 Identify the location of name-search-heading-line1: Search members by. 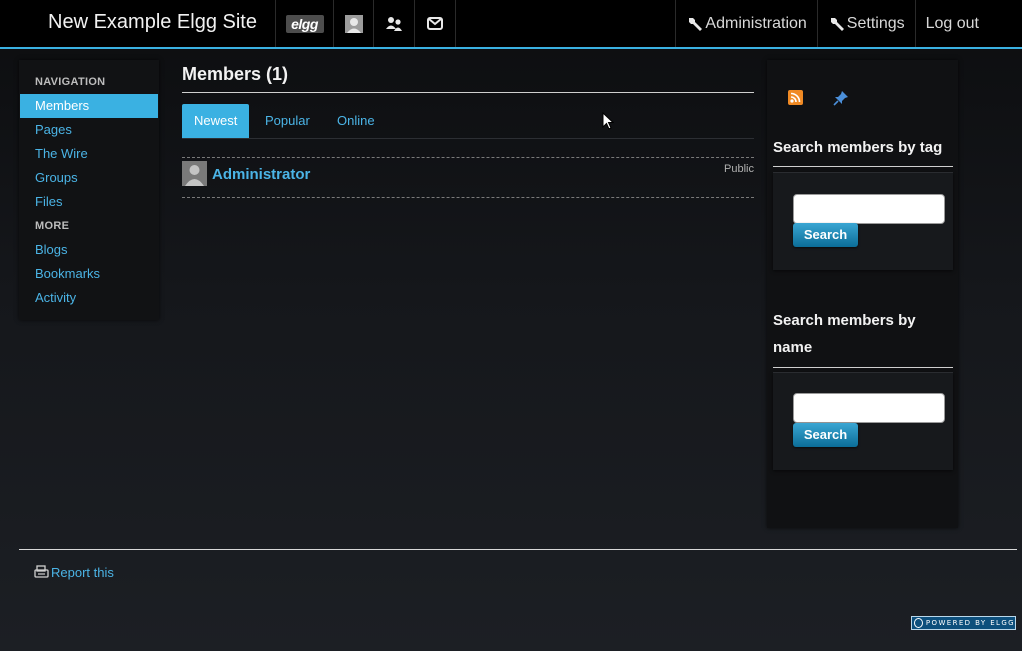
(844, 320).